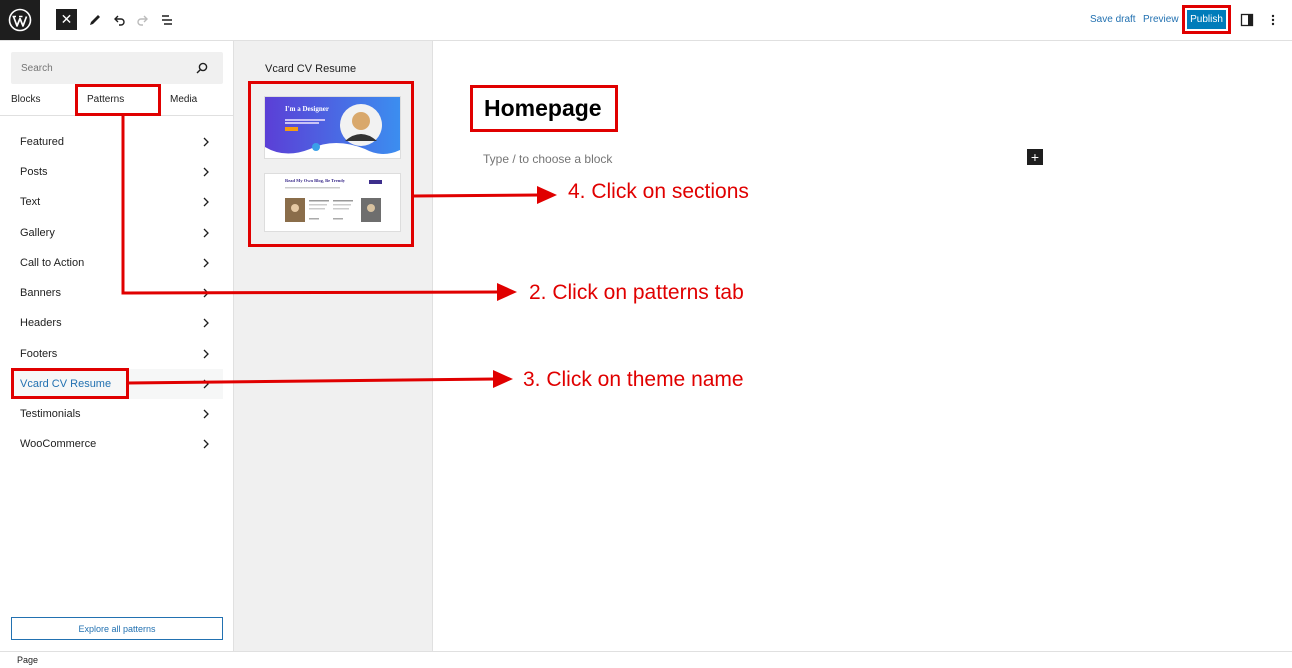  I want to click on page-title: Homepage, so click(543, 108).